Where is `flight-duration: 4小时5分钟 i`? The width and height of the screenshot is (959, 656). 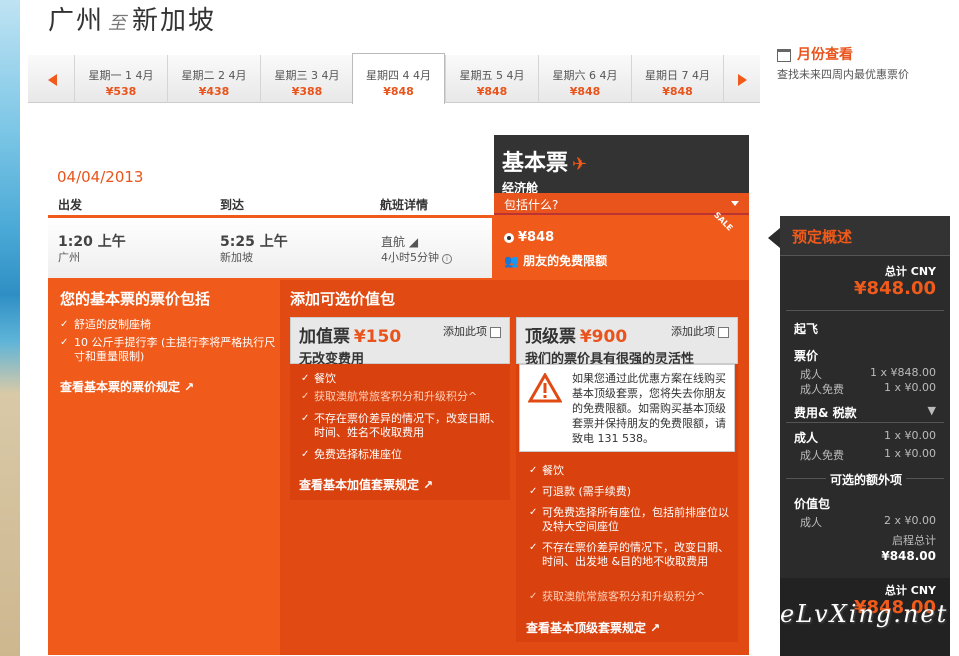
flight-duration: 4小时5分钟 i is located at coordinates (416, 257).